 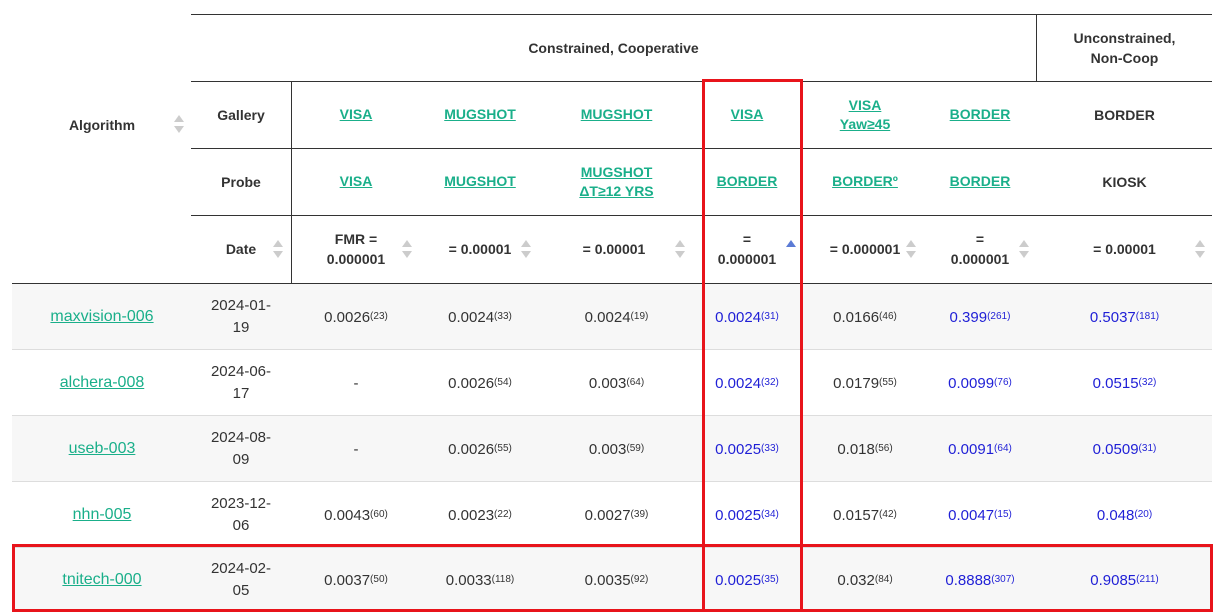 I want to click on col6-gallery-link: BORDER, so click(x=980, y=114).